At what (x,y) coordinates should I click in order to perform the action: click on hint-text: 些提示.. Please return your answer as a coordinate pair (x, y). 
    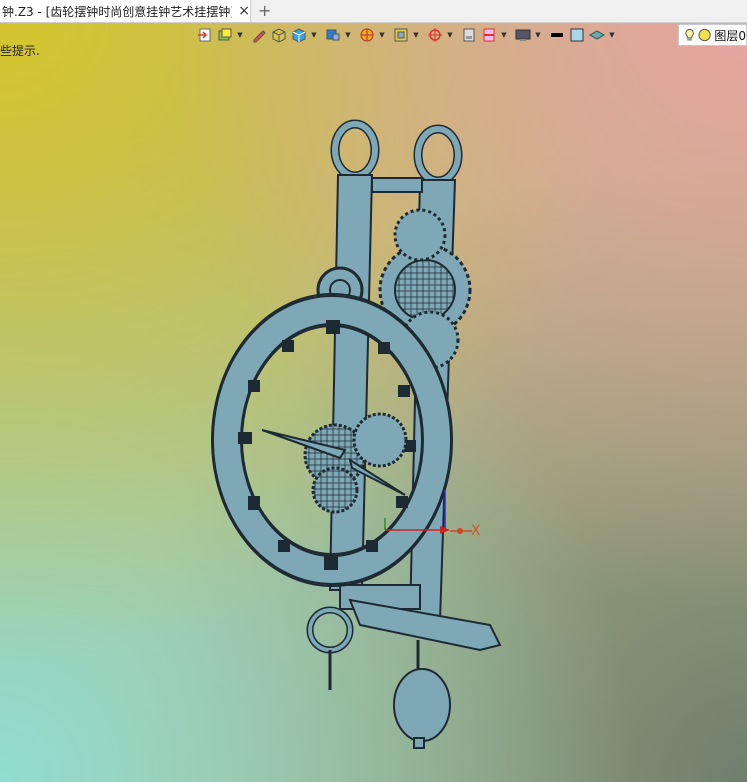
    Looking at the image, I should click on (20, 51).